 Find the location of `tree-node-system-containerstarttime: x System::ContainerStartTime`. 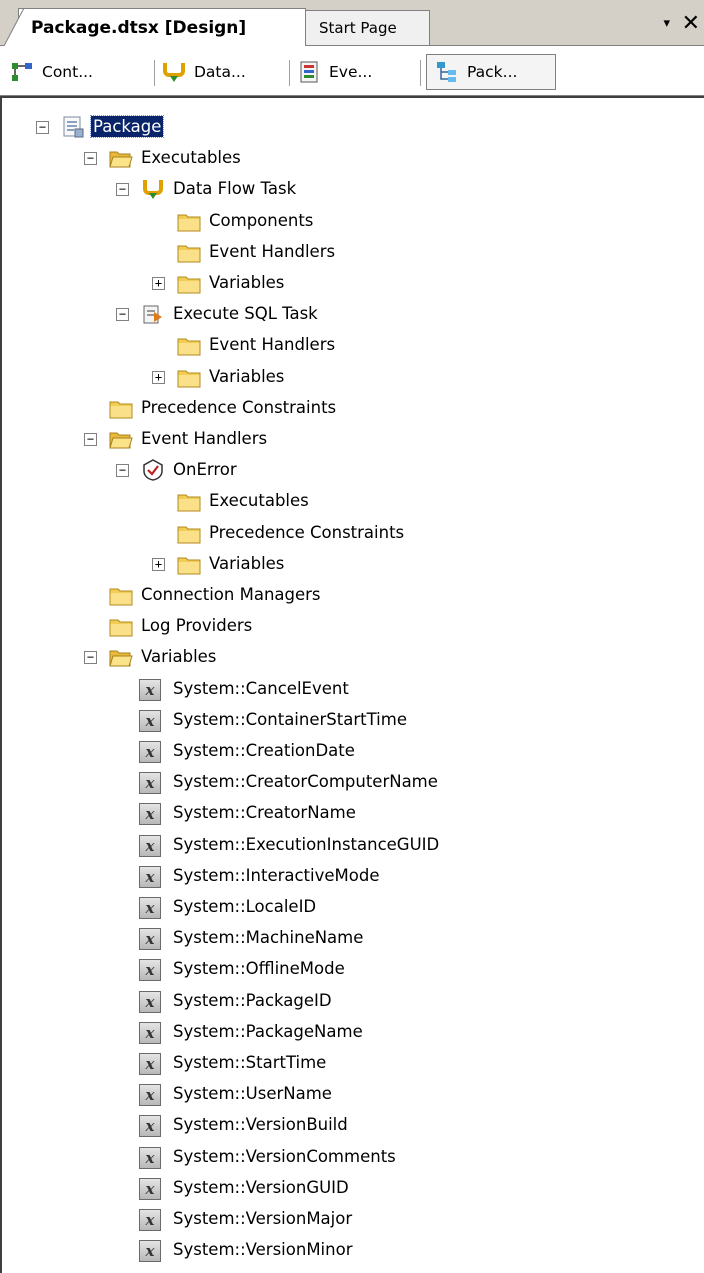

tree-node-system-containerstarttime: x System::ContainerStartTime is located at coordinates (352, 720).